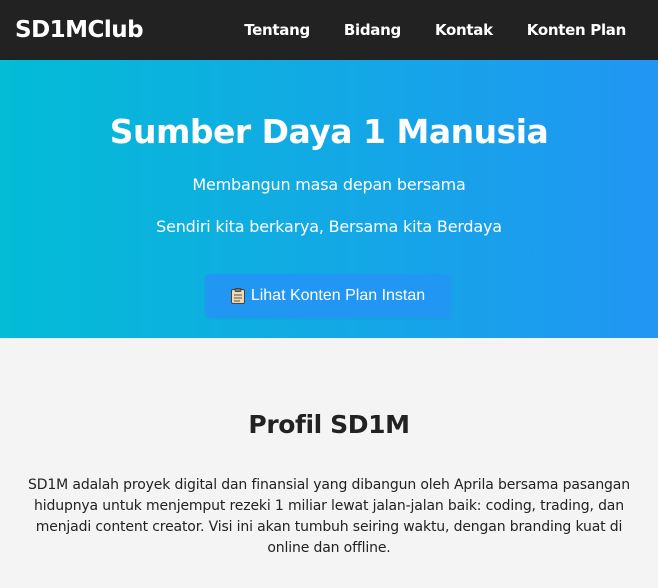  What do you see at coordinates (329, 424) in the screenshot?
I see `profile-title: Profil SD1M` at bounding box center [329, 424].